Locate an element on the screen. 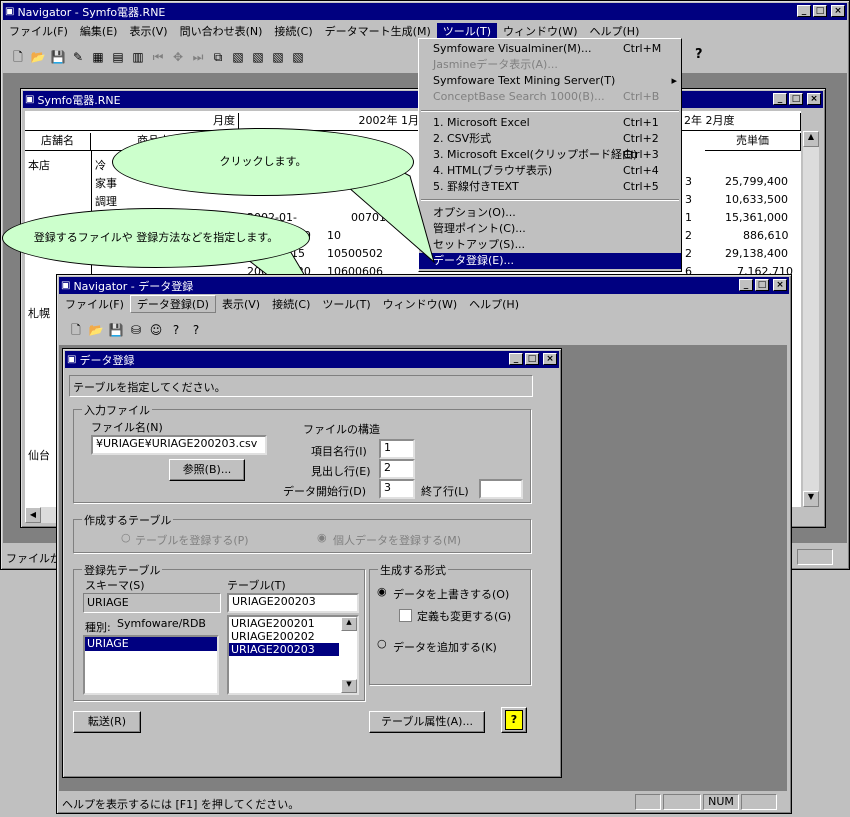 This screenshot has width=850, height=817. reg-open-icon: 📂 is located at coordinates (96, 330).